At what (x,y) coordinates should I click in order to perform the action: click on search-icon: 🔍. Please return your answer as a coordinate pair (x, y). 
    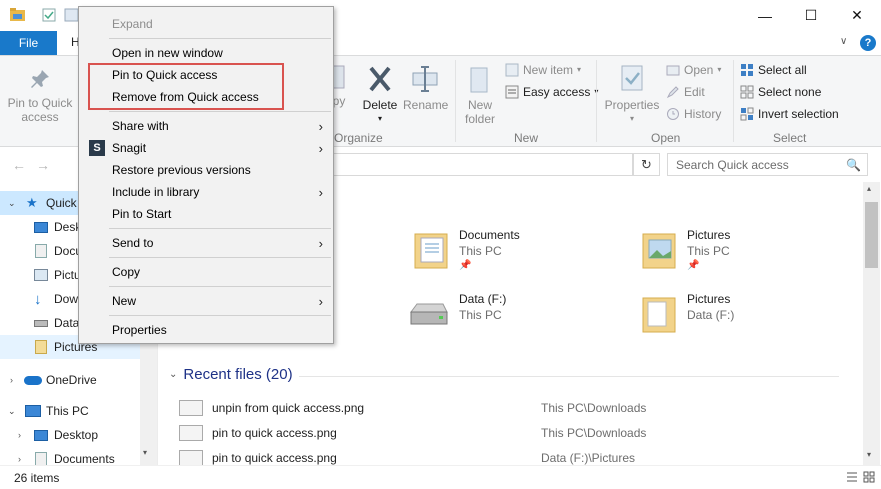
    Looking at the image, I should click on (853, 165).